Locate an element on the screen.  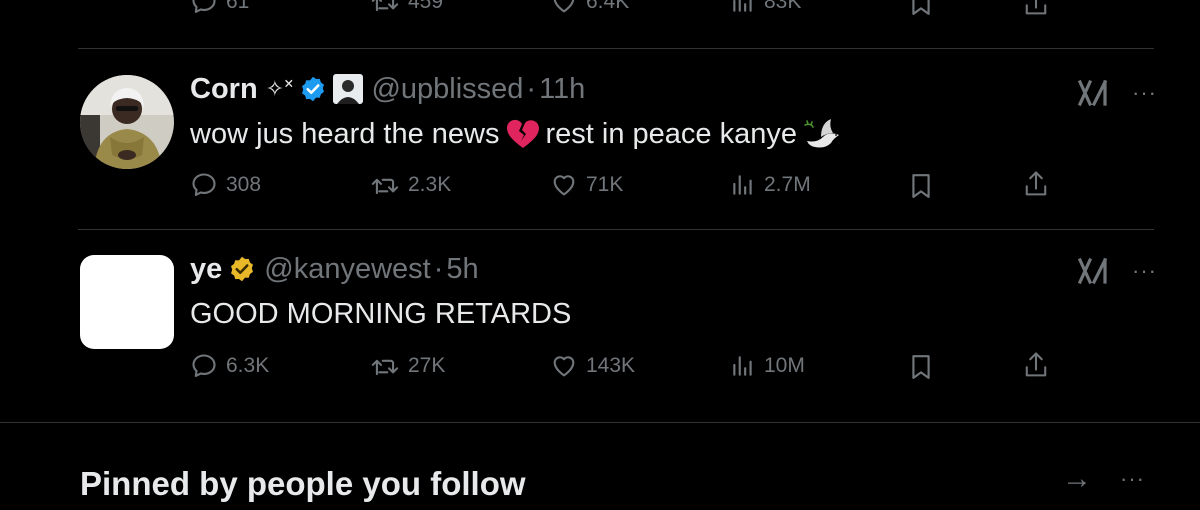
views-button: 83K is located at coordinates (765, 8).